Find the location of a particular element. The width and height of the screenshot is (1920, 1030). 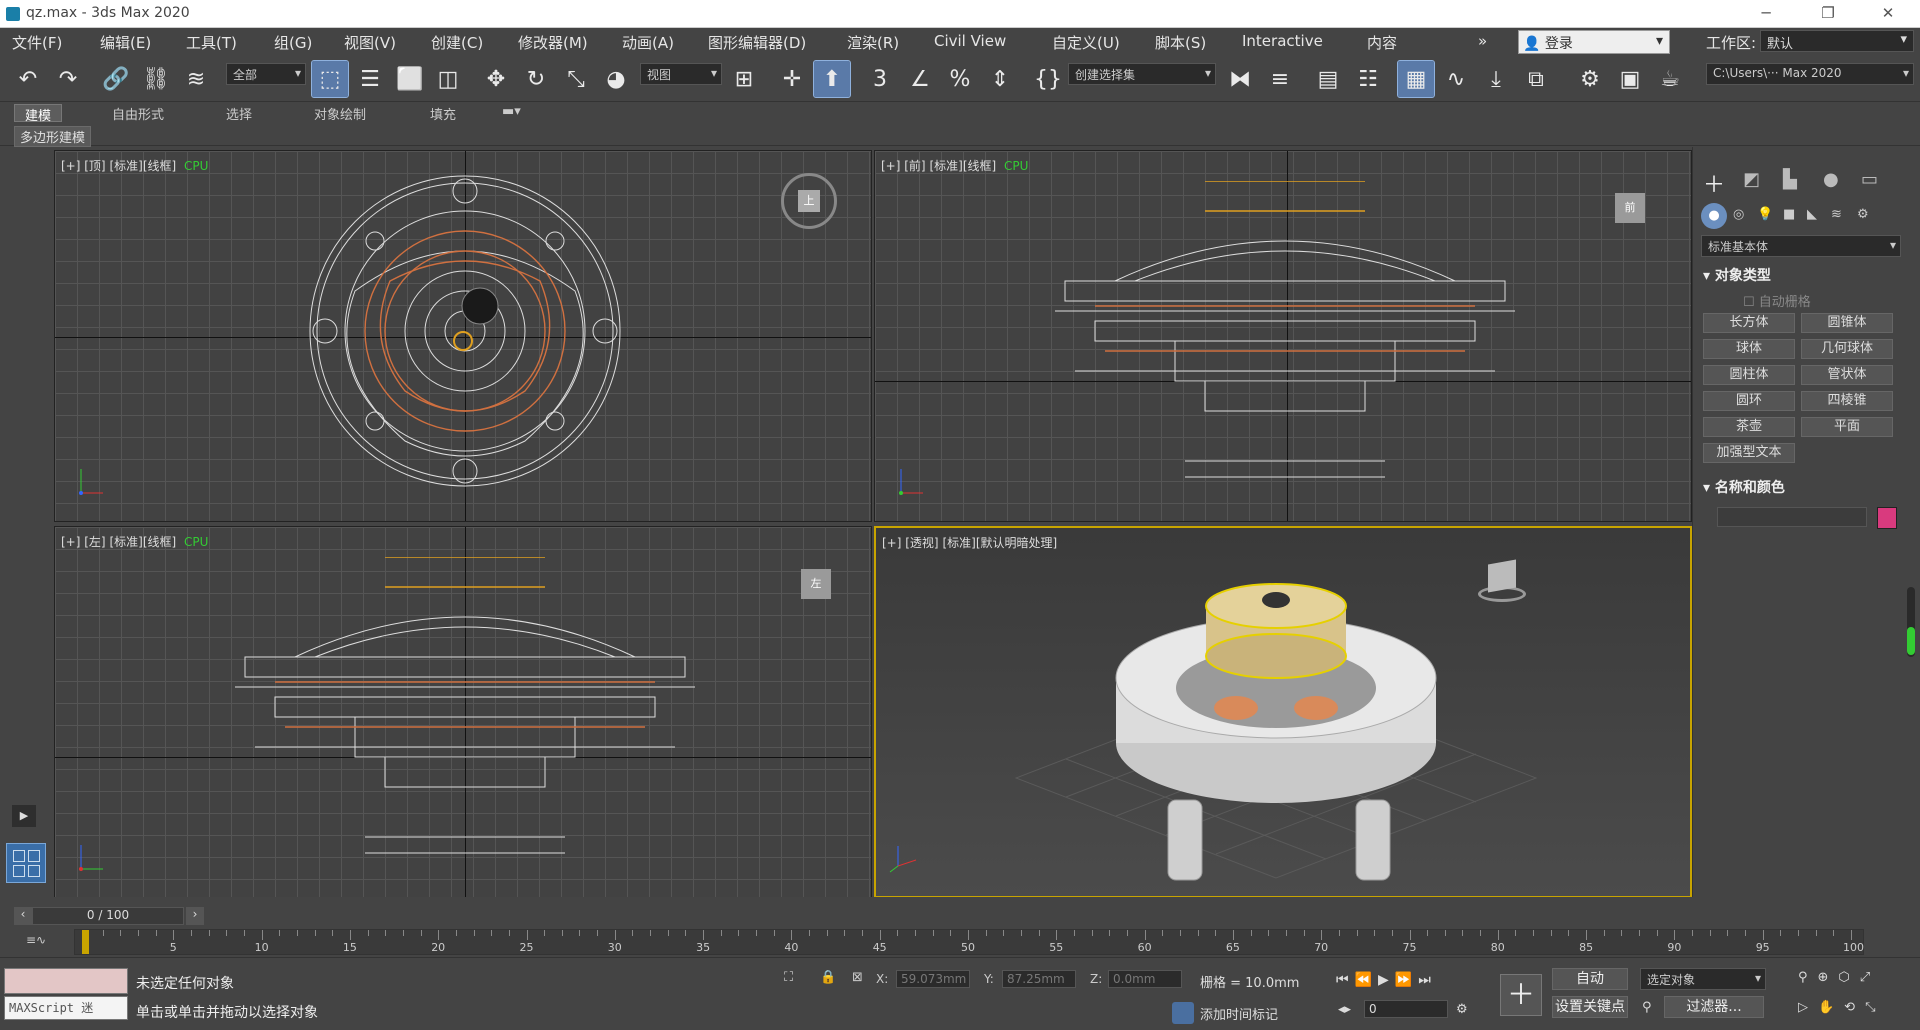

polygon-modeling-button: 多边形建模 is located at coordinates (53, 136).